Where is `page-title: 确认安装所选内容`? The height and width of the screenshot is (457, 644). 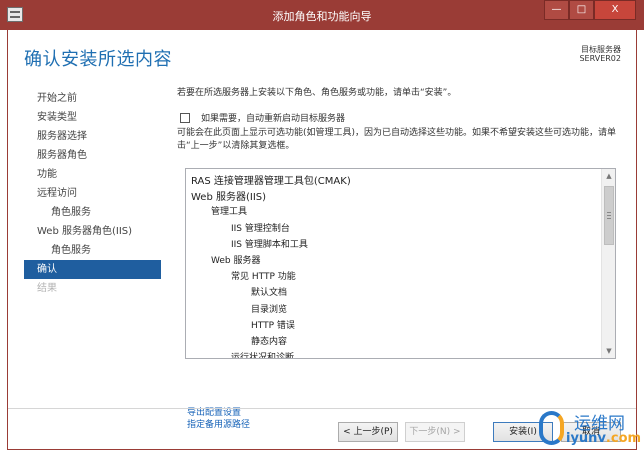
page-title: 确认安装所选内容 is located at coordinates (98, 59).